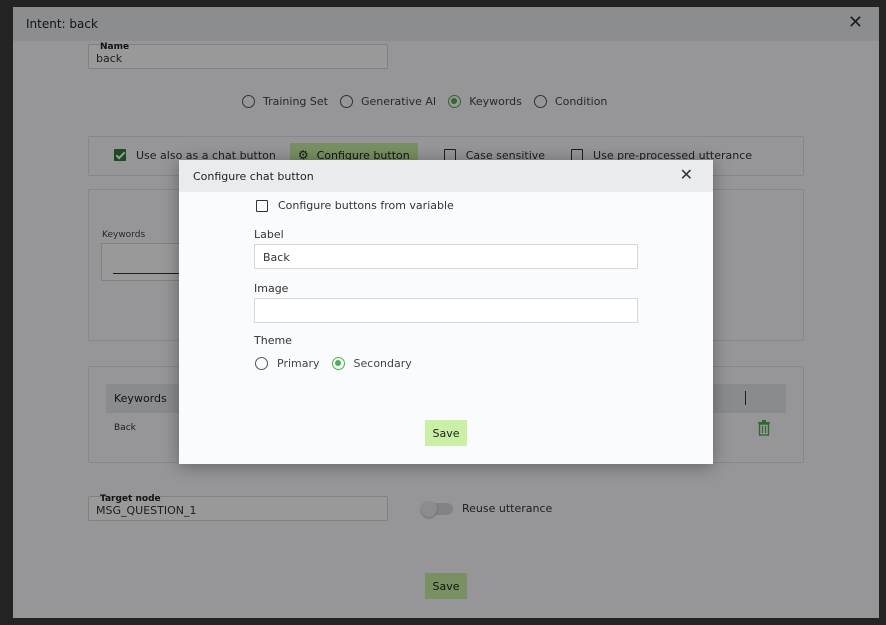  What do you see at coordinates (446, 176) in the screenshot?
I see `modal-header: Configure chat button ✕` at bounding box center [446, 176].